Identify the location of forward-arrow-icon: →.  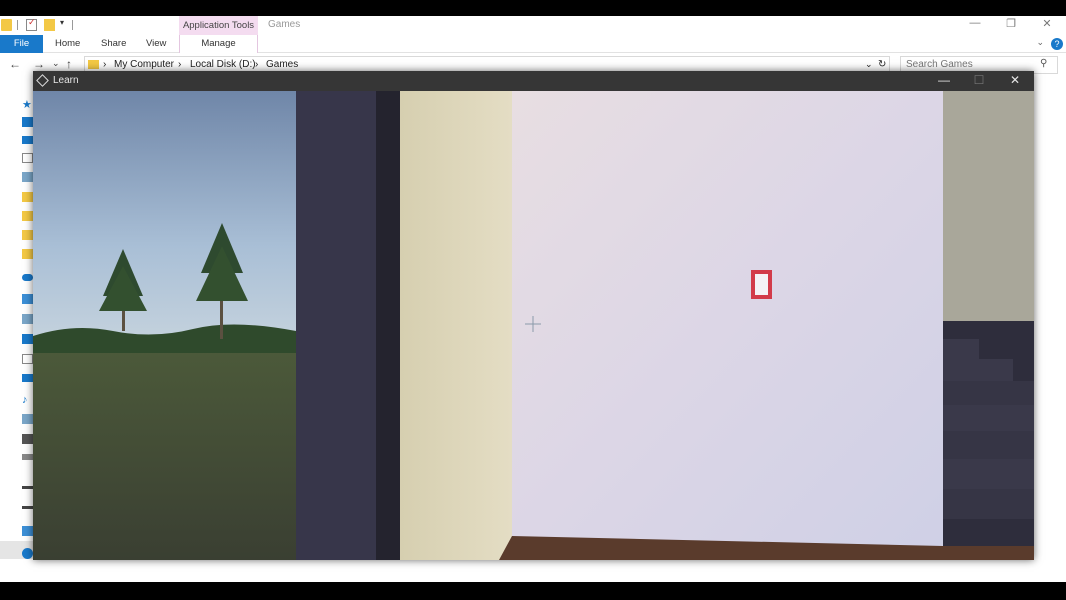
(39, 64).